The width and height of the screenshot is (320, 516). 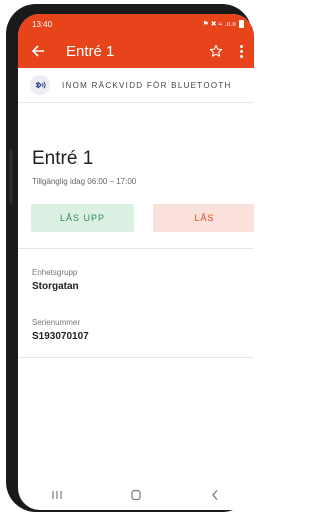 I want to click on bluetooth-status: INOM RÄCKVIDD FÖR BLUETOOTH, so click(x=136, y=85).